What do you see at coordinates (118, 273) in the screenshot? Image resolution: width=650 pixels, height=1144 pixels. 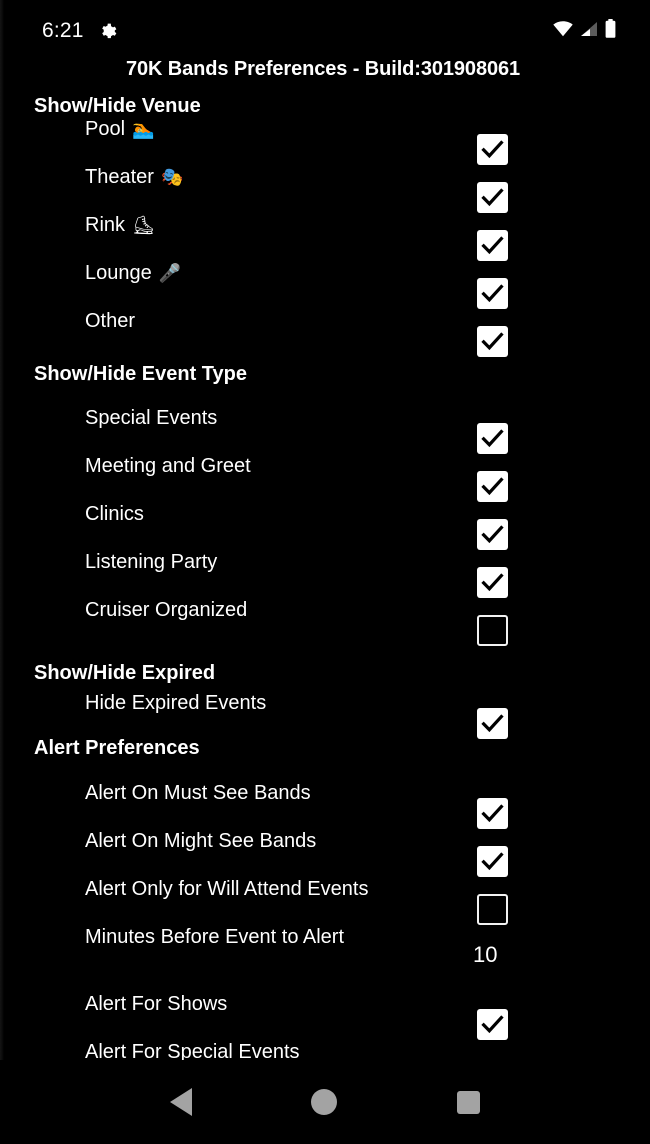 I see `preference-label: Lounge` at bounding box center [118, 273].